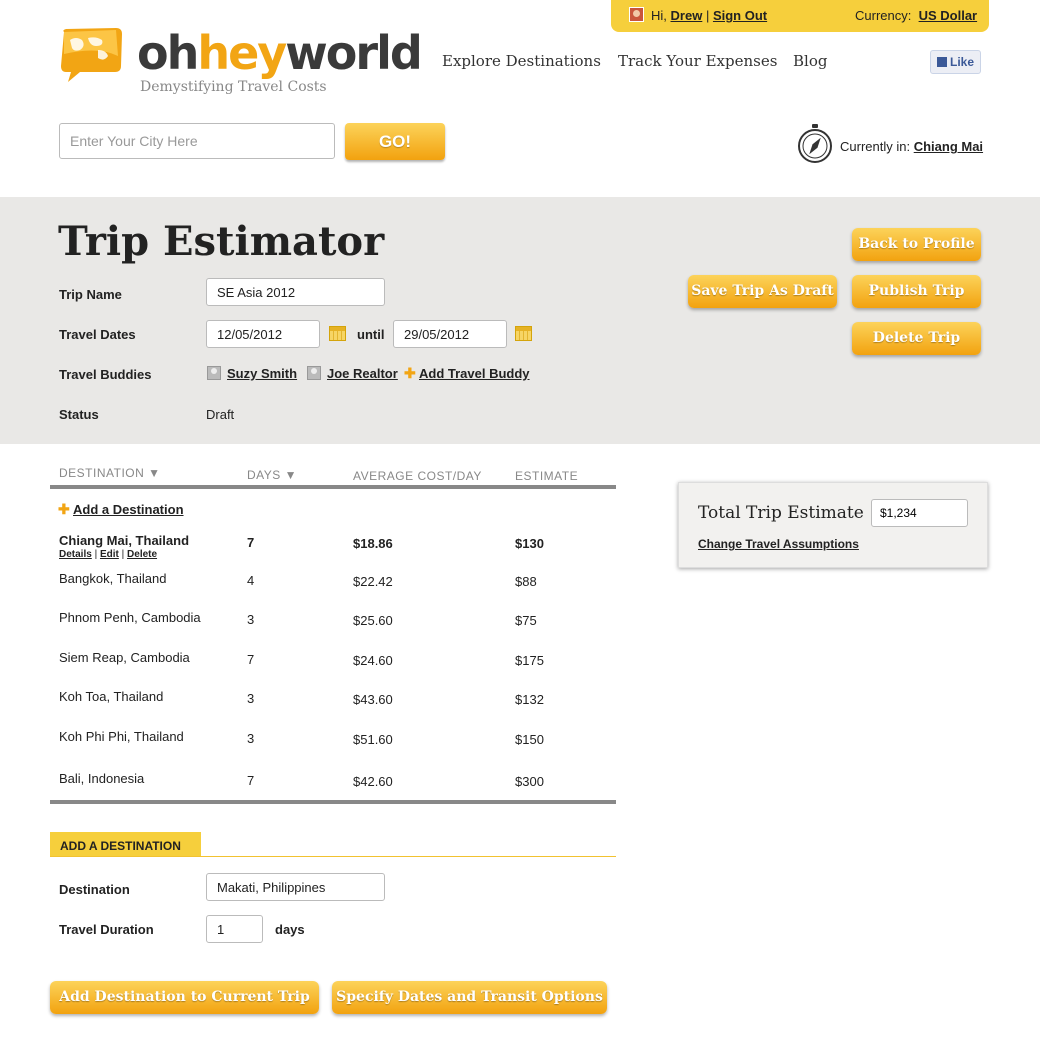  What do you see at coordinates (111, 696) in the screenshot?
I see `row-destination: Koh Toa, Thailand` at bounding box center [111, 696].